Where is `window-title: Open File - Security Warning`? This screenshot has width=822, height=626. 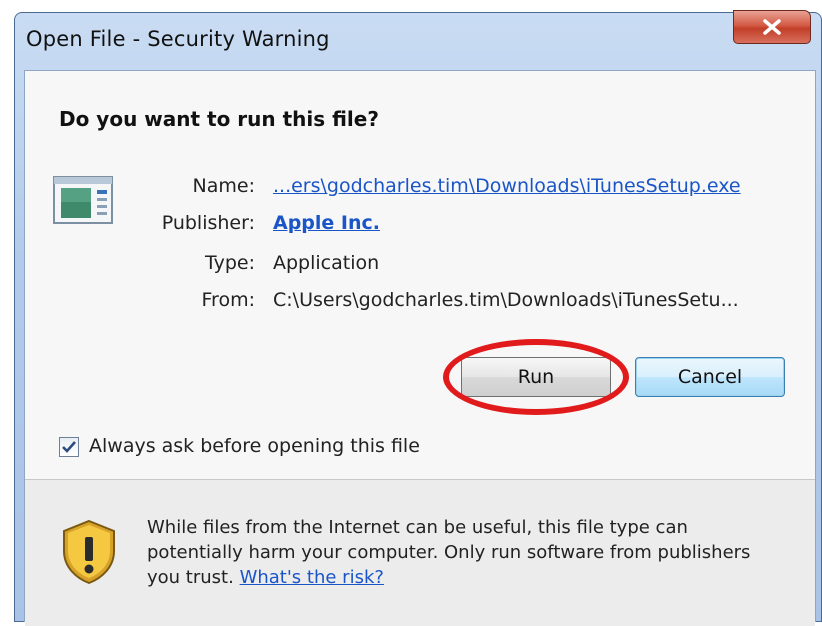
window-title: Open File - Security Warning is located at coordinates (178, 39).